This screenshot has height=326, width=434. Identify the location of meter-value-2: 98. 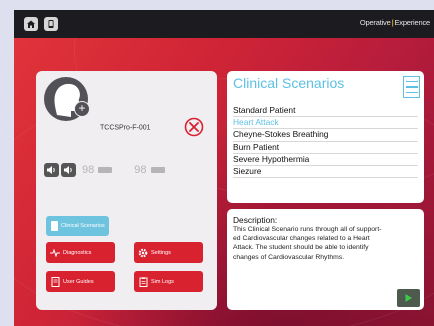
(140, 170).